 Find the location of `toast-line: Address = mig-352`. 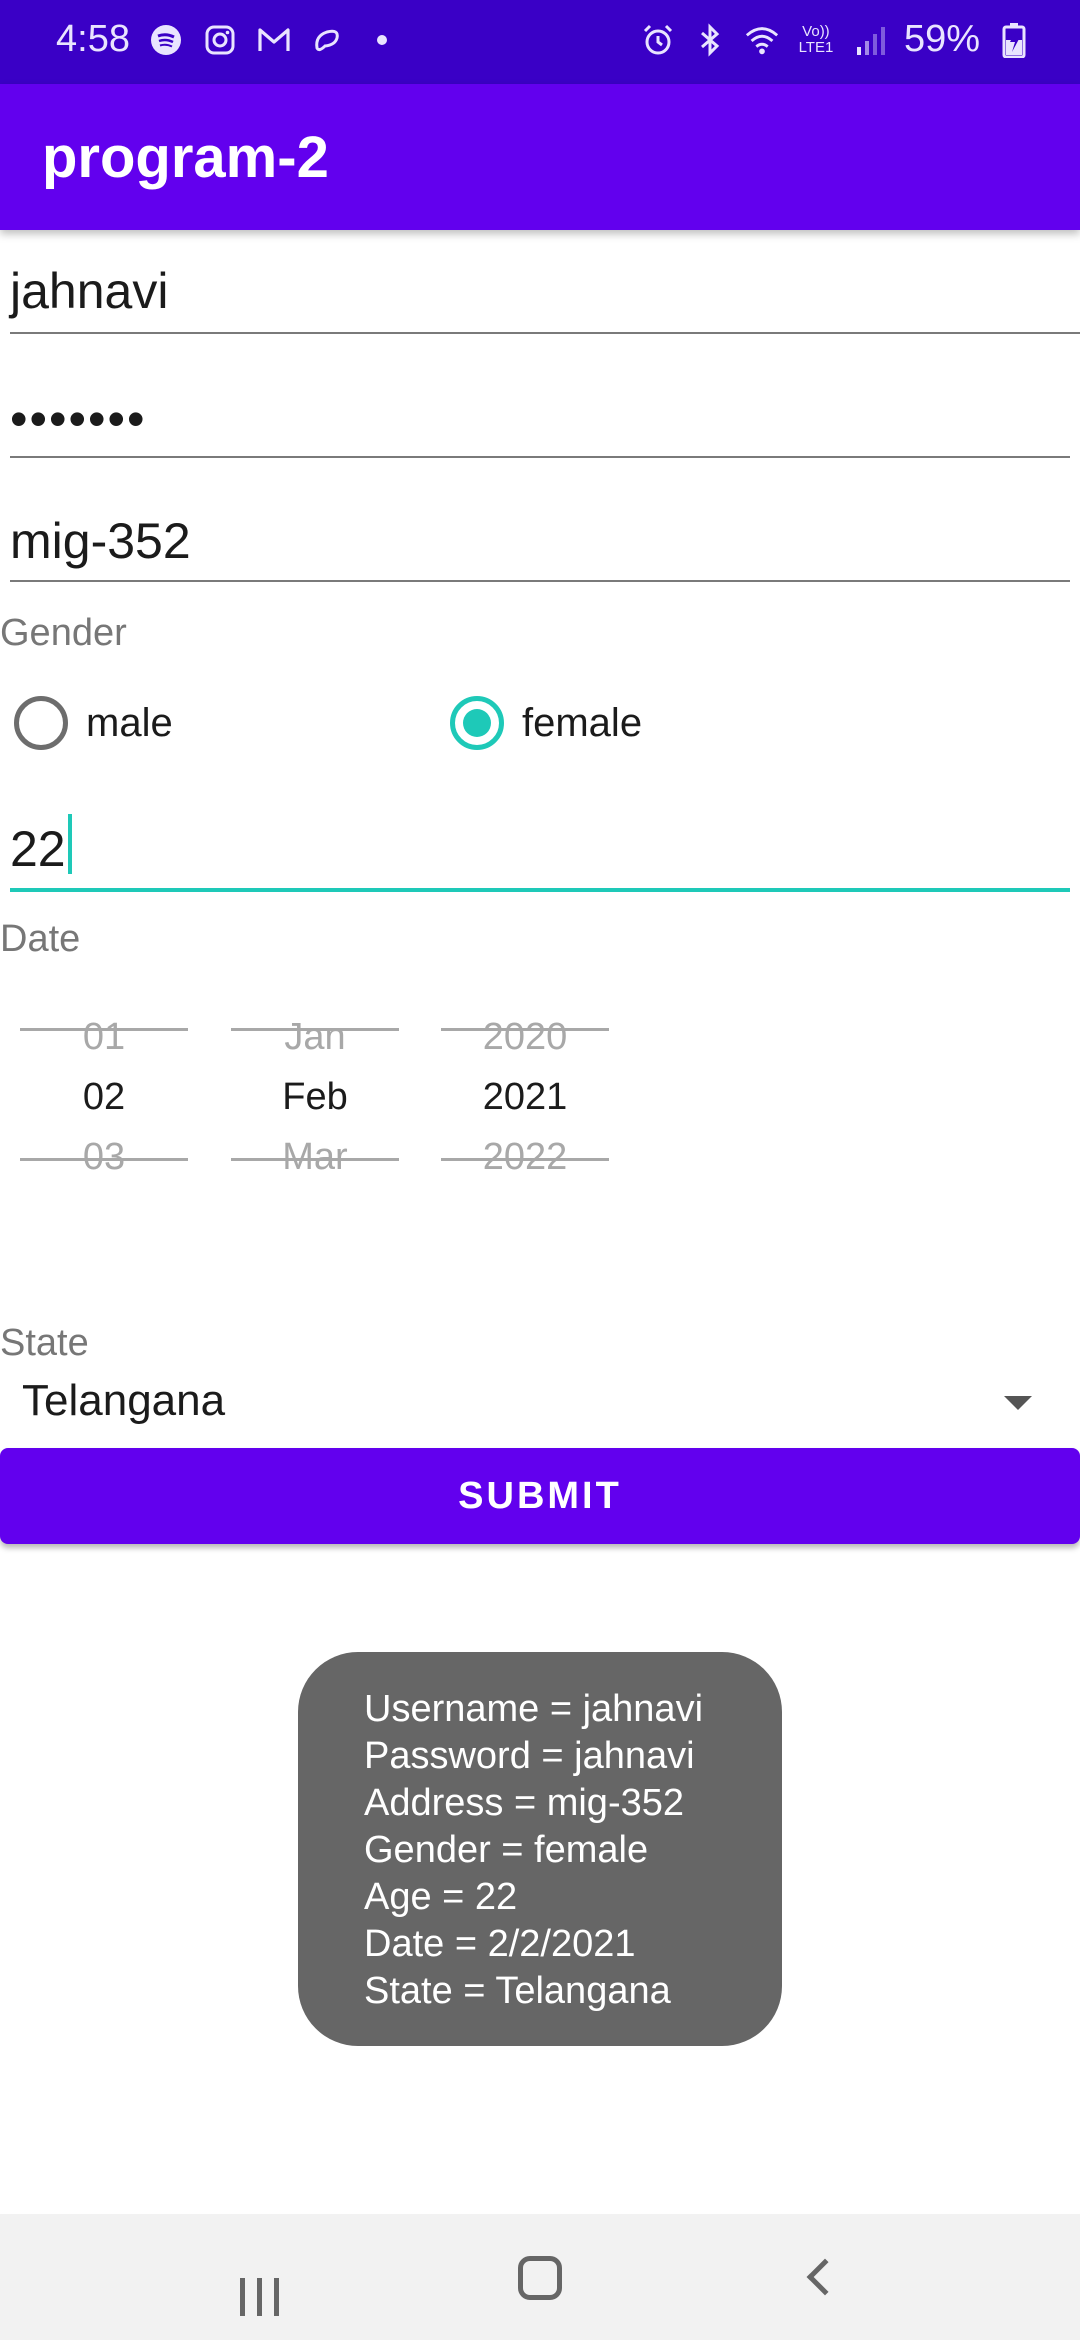

toast-line: Address = mig-352 is located at coordinates (524, 1803).